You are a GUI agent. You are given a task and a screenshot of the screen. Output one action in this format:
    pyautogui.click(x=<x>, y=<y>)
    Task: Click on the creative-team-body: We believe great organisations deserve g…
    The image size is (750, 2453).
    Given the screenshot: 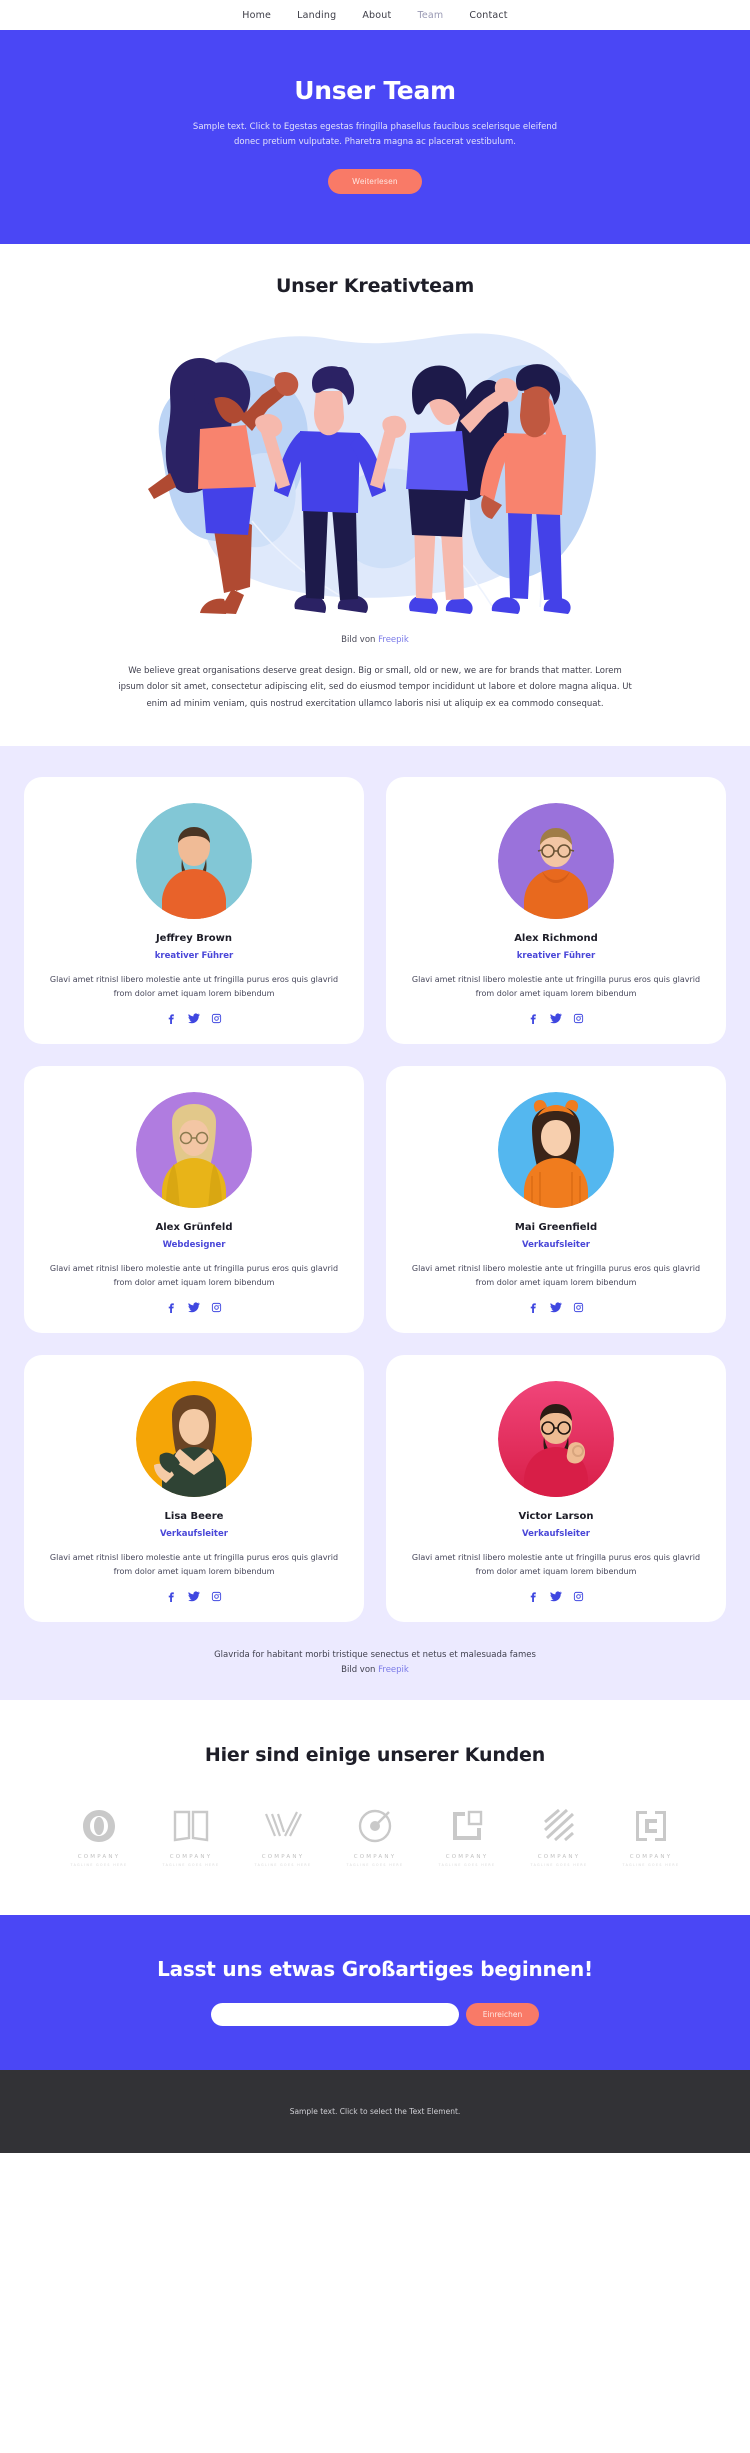 What is the action you would take?
    pyautogui.click(x=375, y=687)
    